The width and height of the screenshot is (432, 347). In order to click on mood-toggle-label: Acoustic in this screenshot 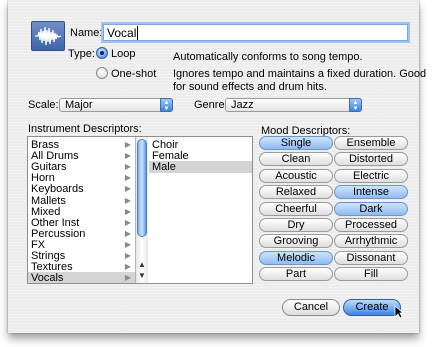, I will do `click(296, 175)`.